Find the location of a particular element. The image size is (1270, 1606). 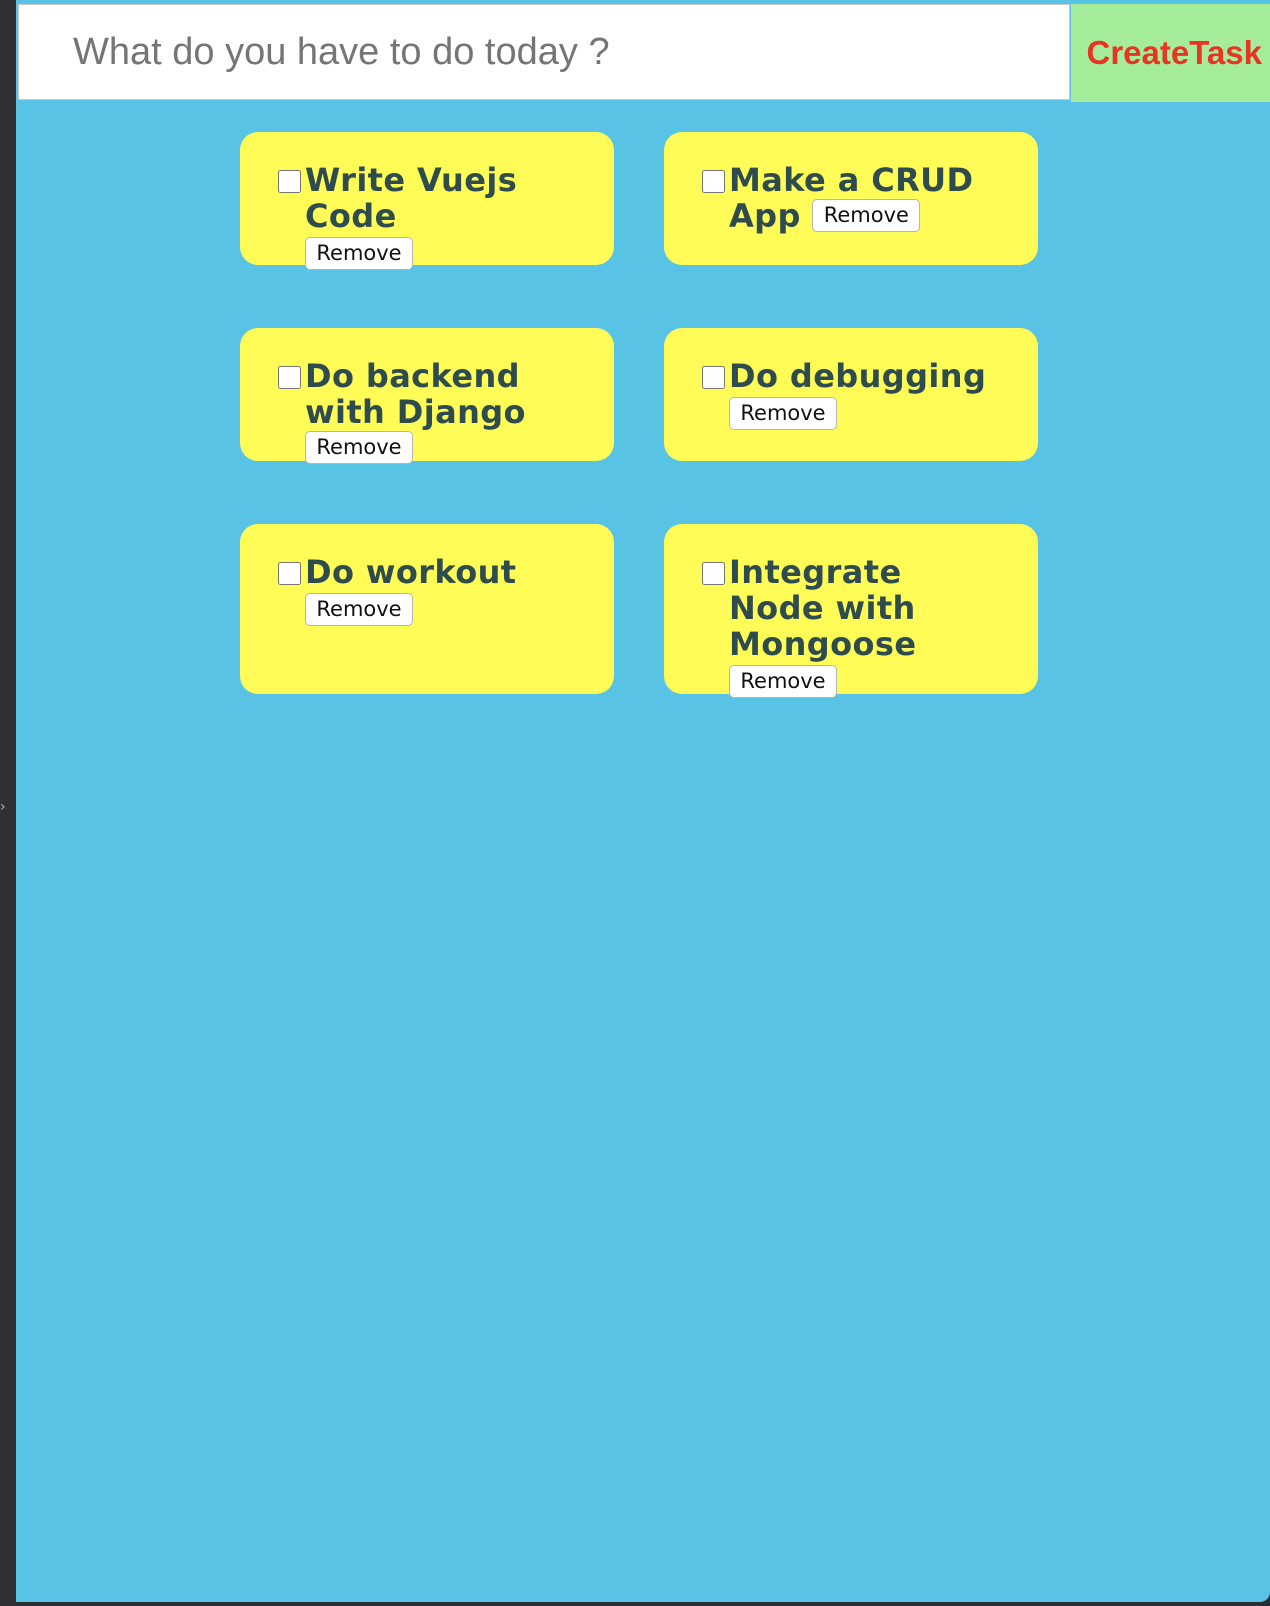

task-content: Integrate Node with Mongoose Remove is located at coordinates (854, 626).